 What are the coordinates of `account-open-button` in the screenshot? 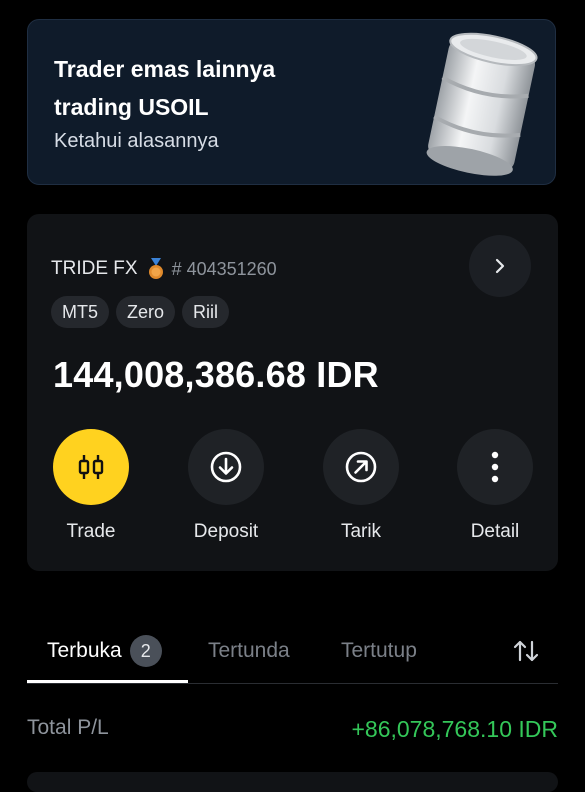 It's located at (500, 266).